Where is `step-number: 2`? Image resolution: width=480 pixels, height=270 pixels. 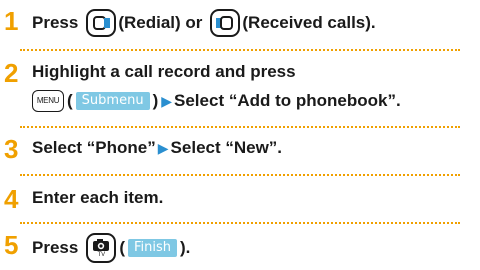
step-number: 2 is located at coordinates (11, 73).